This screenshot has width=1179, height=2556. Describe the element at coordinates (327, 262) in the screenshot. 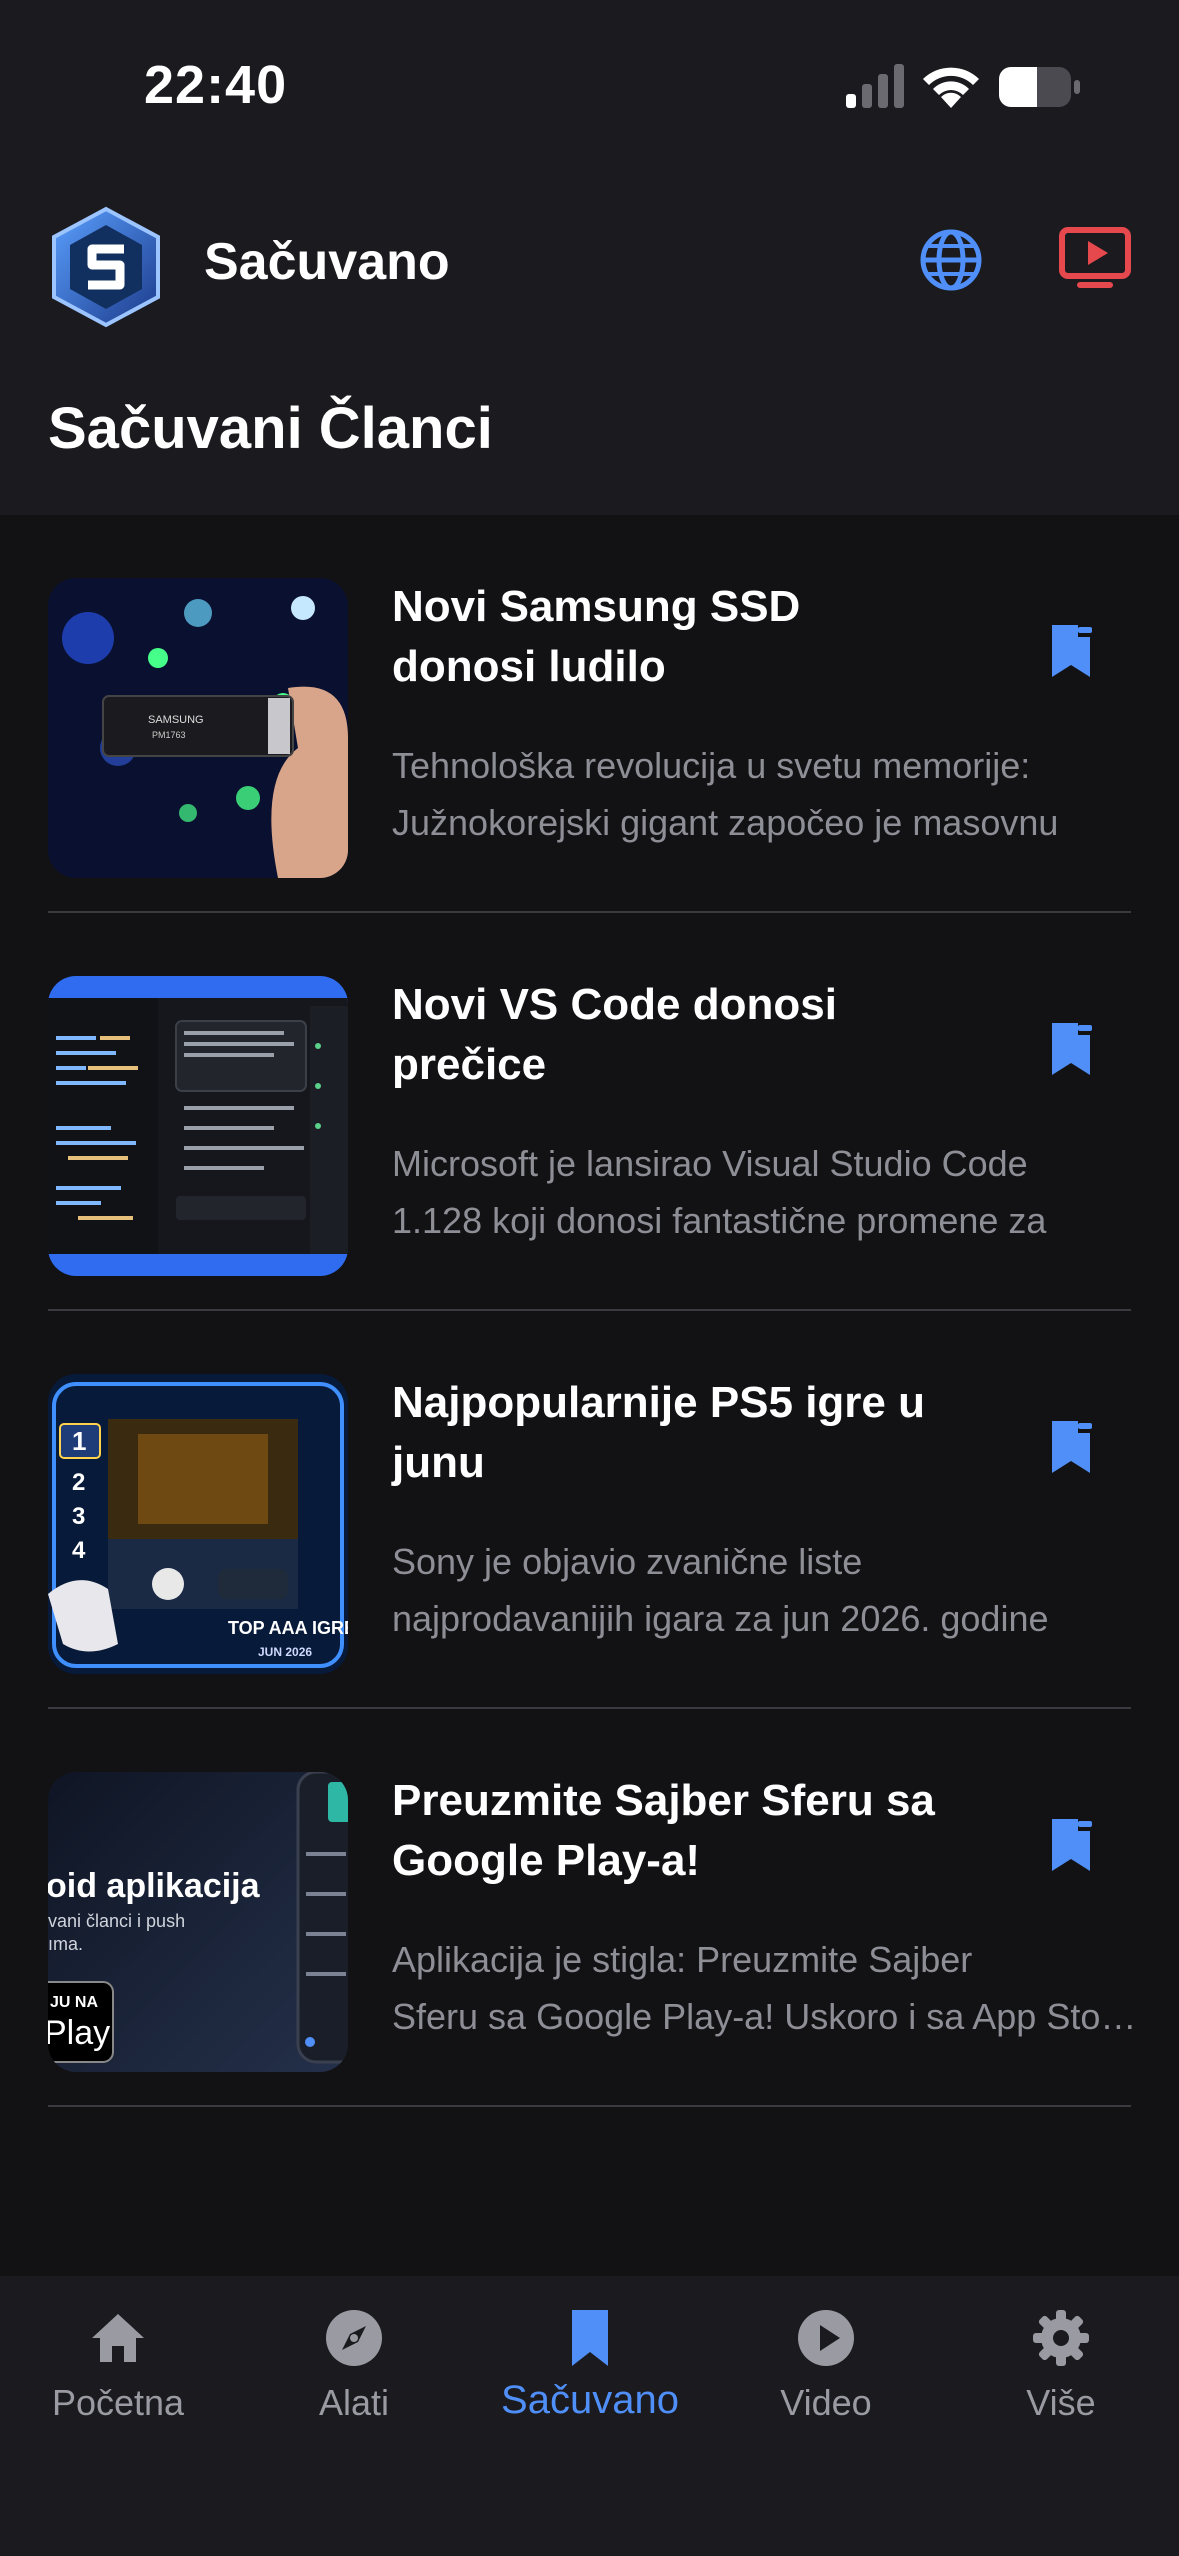

I see `header-title: Sačuvano` at that location.